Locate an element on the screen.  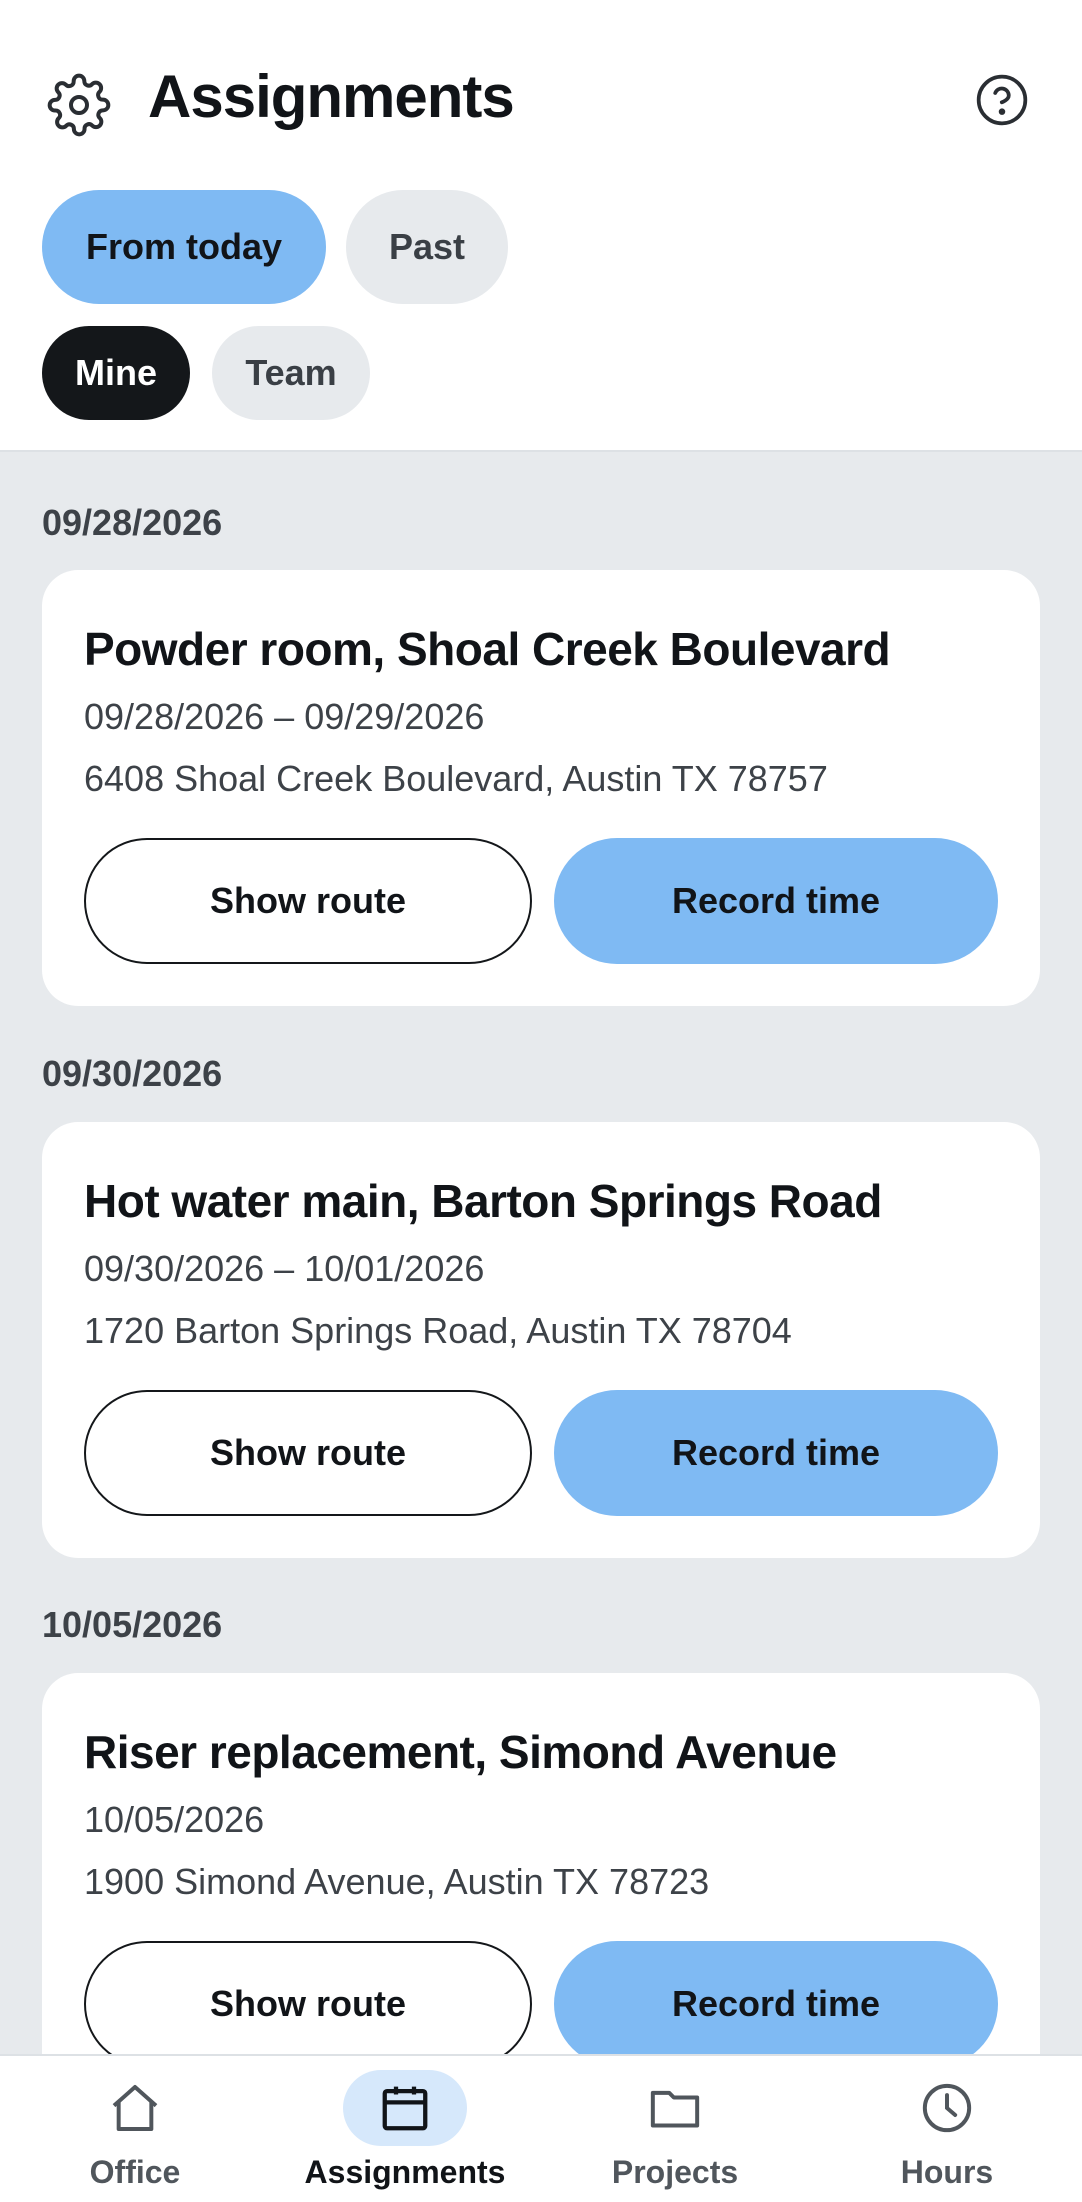
date-heading: 09/30/2026 is located at coordinates (132, 1073).